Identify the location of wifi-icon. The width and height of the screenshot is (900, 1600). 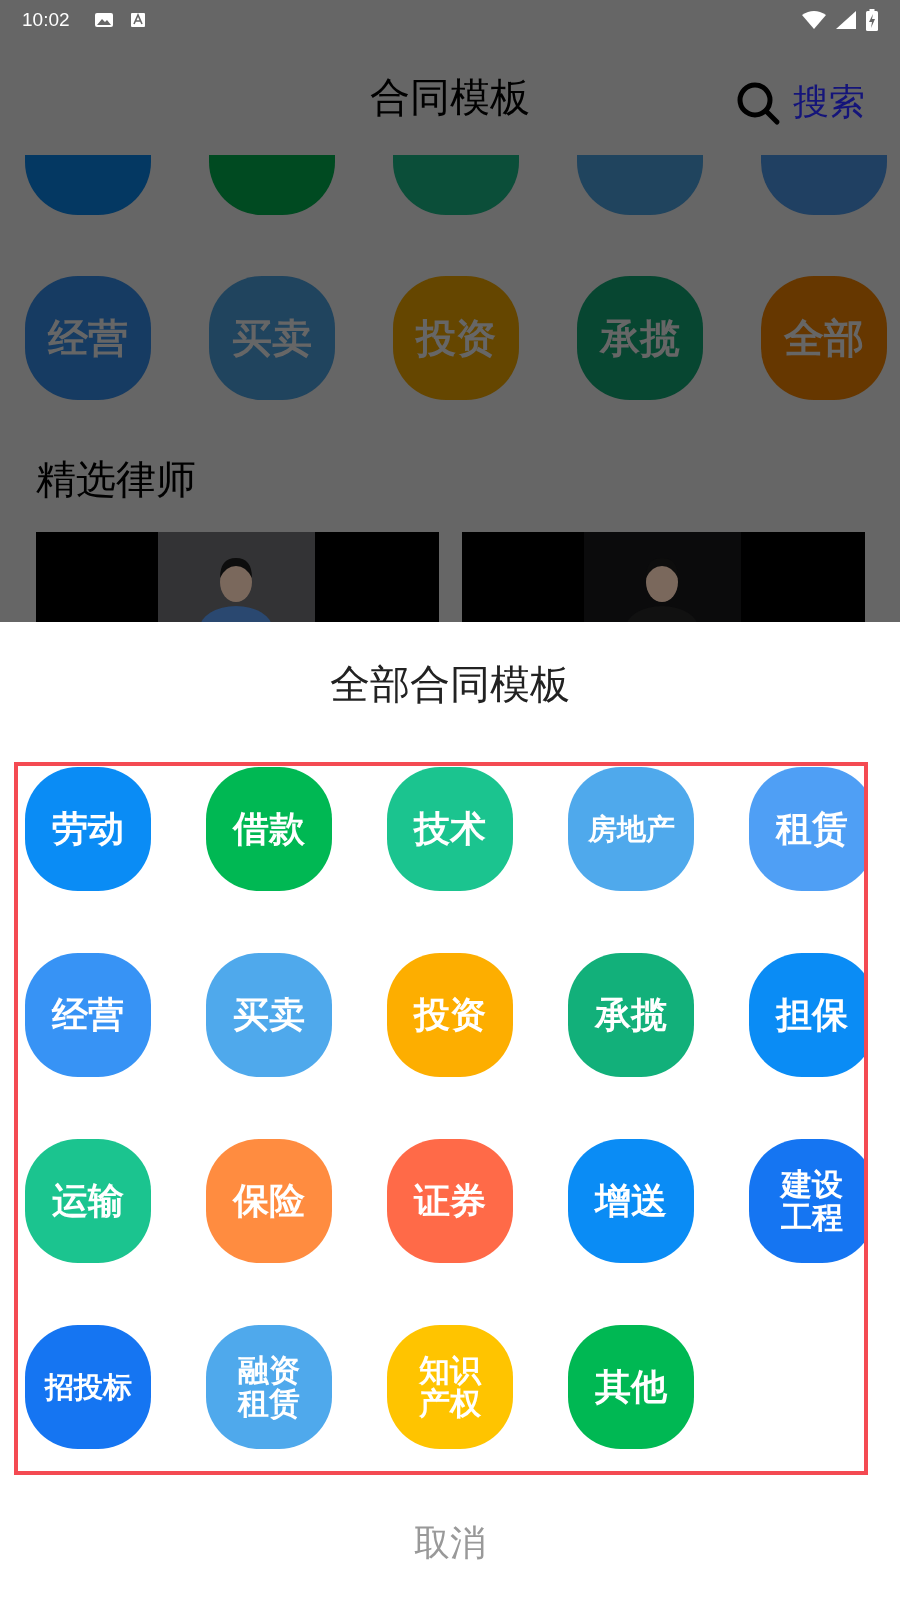
(814, 20).